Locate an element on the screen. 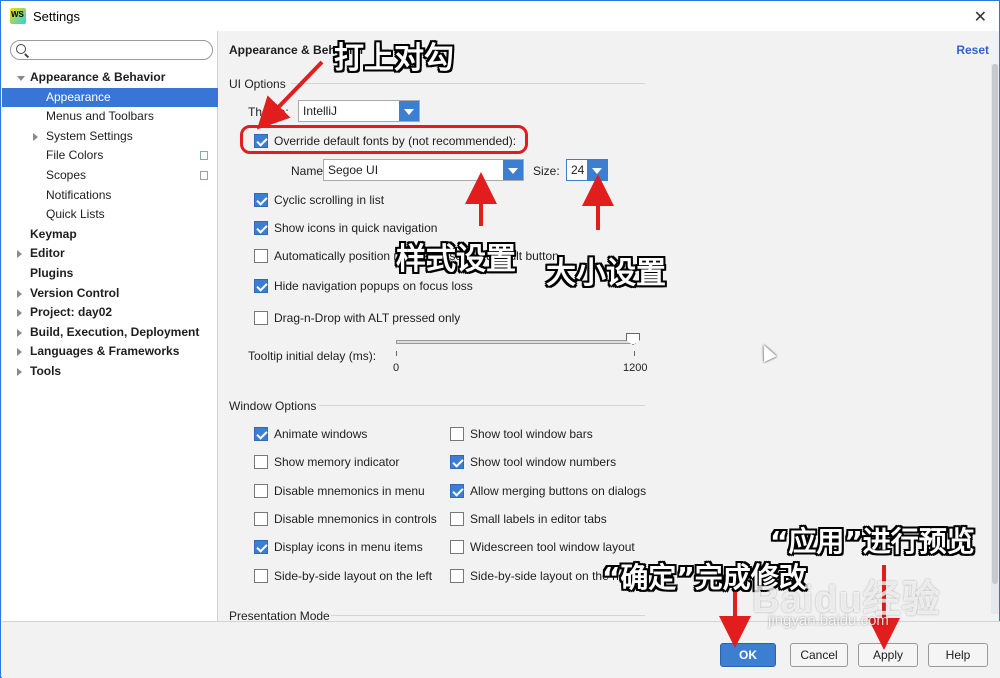 Image resolution: width=1000 pixels, height=678 pixels. window-option-label: Disable mnemonics in menu is located at coordinates (349, 491).